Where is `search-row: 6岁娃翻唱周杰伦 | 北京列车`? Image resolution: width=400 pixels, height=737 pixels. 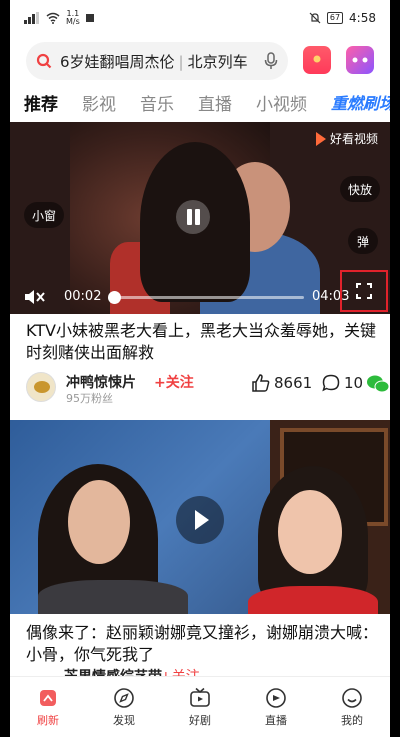
search-row: 6岁娃翻唱周杰伦 | 北京列车 is located at coordinates (200, 62).